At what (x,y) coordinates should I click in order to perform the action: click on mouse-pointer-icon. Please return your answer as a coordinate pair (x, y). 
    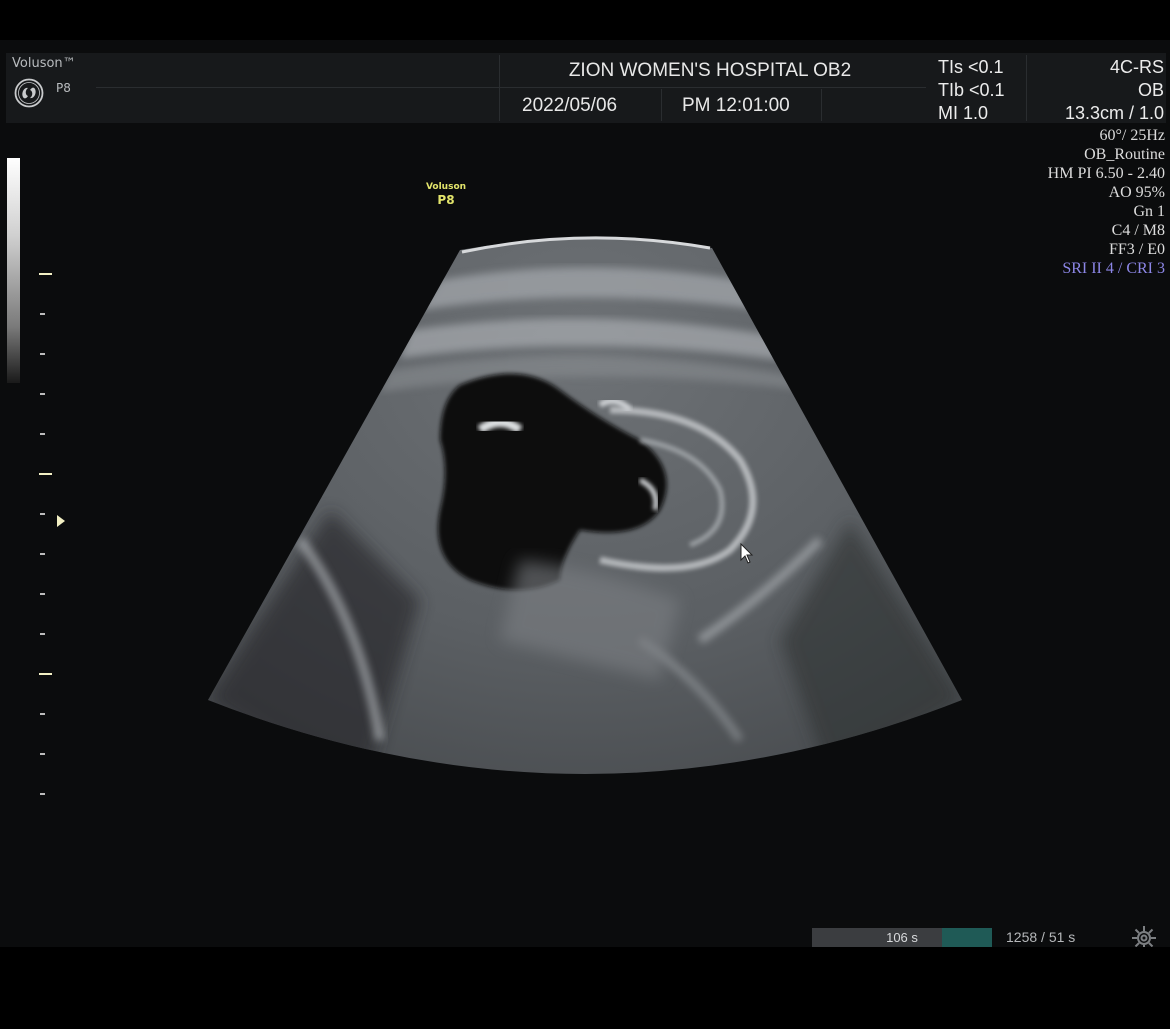
    Looking at the image, I should click on (747, 553).